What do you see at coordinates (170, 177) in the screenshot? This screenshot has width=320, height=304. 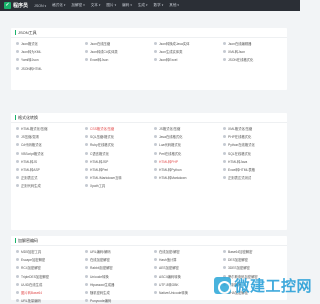 I see `tool-link: HTML转Markdown` at bounding box center [170, 177].